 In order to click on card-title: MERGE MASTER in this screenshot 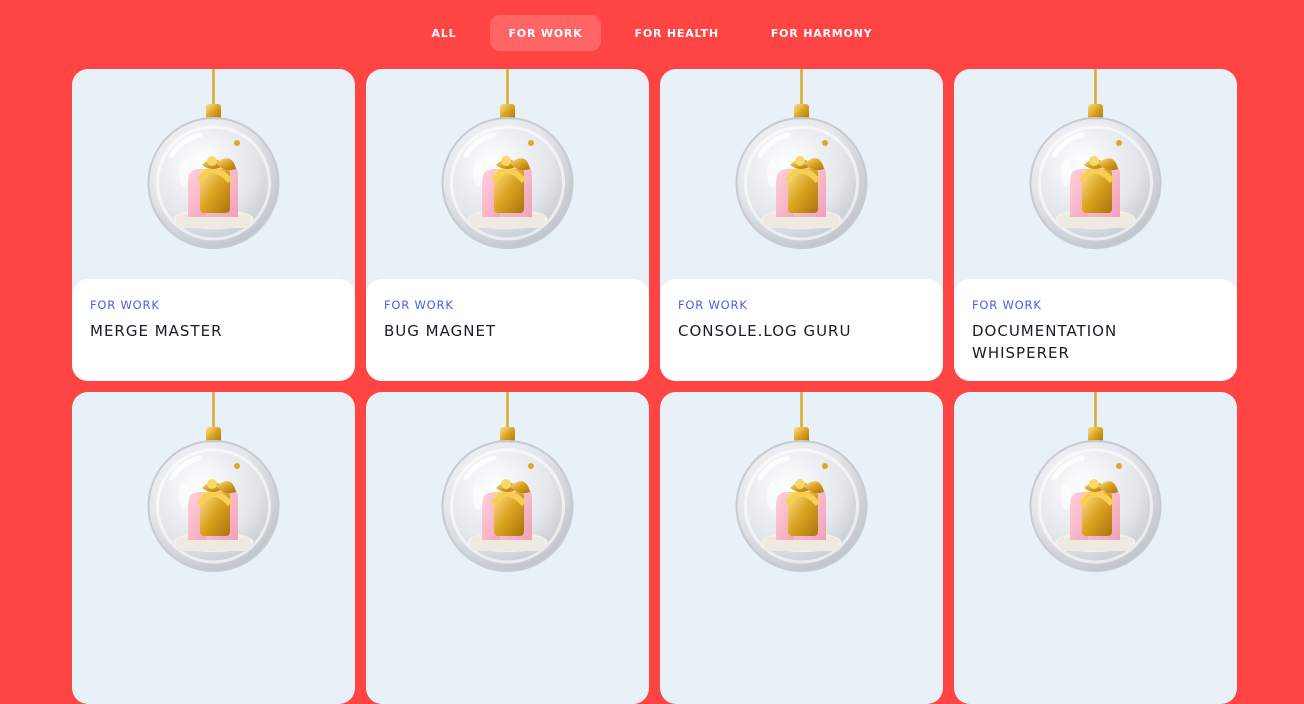, I will do `click(156, 331)`.